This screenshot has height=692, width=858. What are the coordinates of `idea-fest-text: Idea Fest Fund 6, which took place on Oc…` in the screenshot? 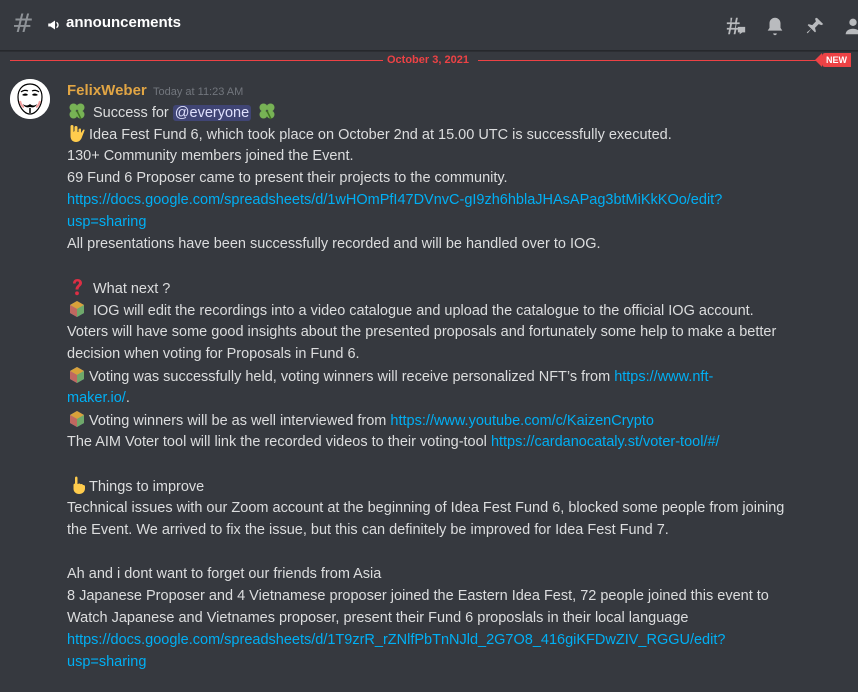 It's located at (380, 135).